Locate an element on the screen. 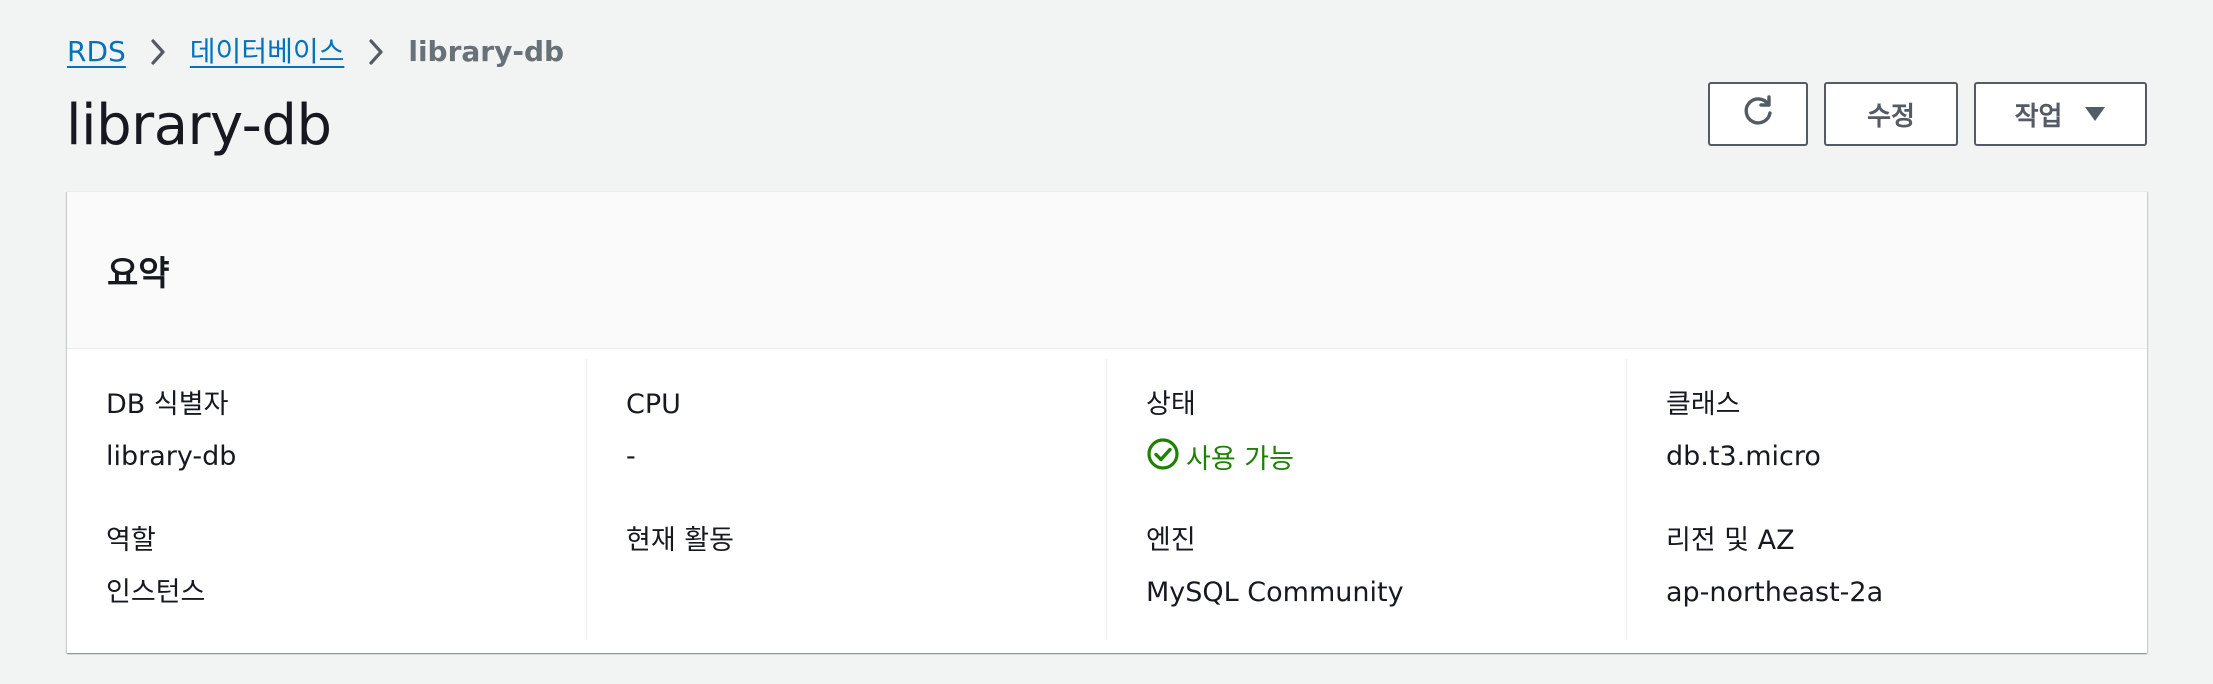 The width and height of the screenshot is (2213, 684). caret-down-icon is located at coordinates (2095, 114).